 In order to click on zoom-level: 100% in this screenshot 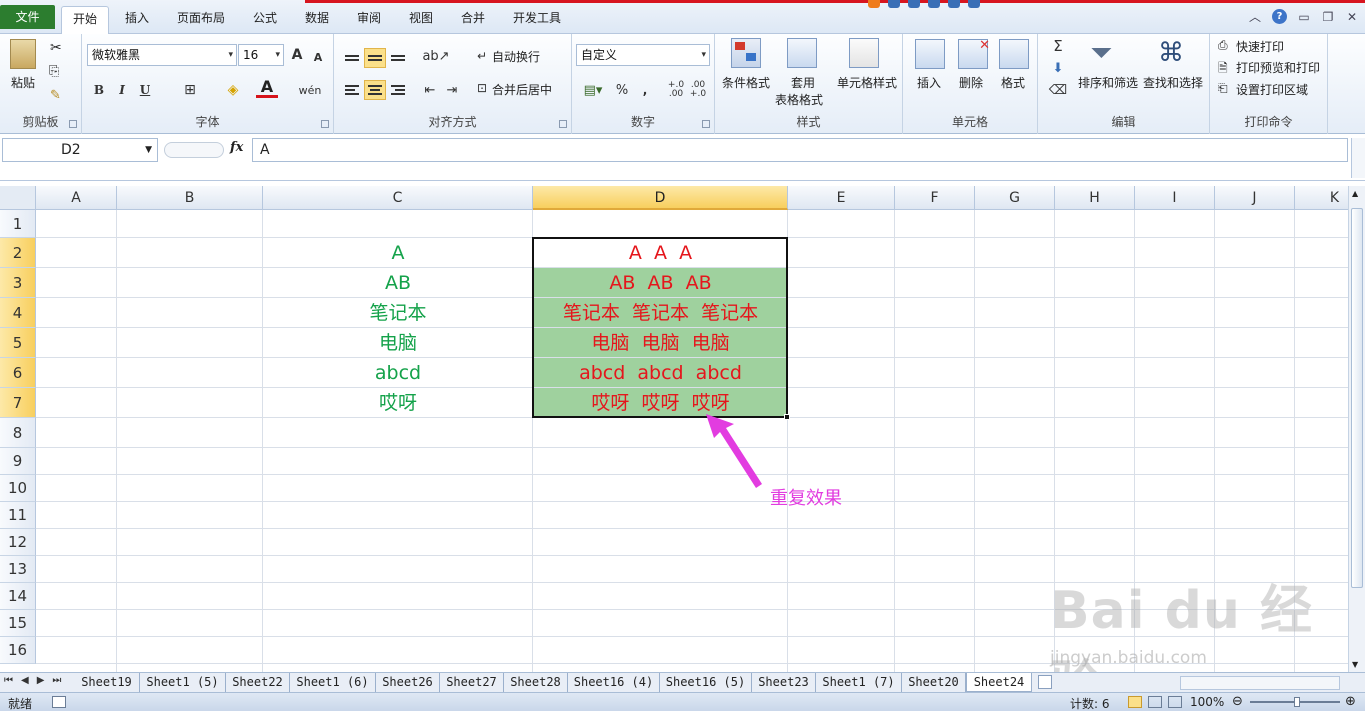, I will do `click(1207, 702)`.